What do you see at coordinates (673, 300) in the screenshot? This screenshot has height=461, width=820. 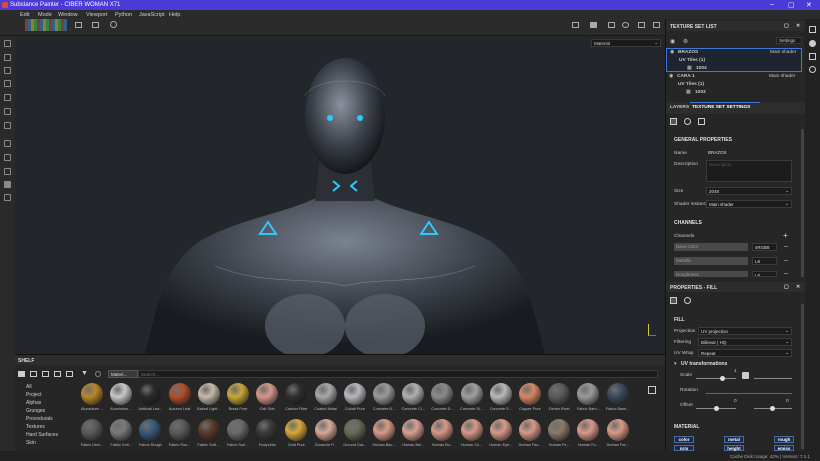 I see `fill-properties-icon` at bounding box center [673, 300].